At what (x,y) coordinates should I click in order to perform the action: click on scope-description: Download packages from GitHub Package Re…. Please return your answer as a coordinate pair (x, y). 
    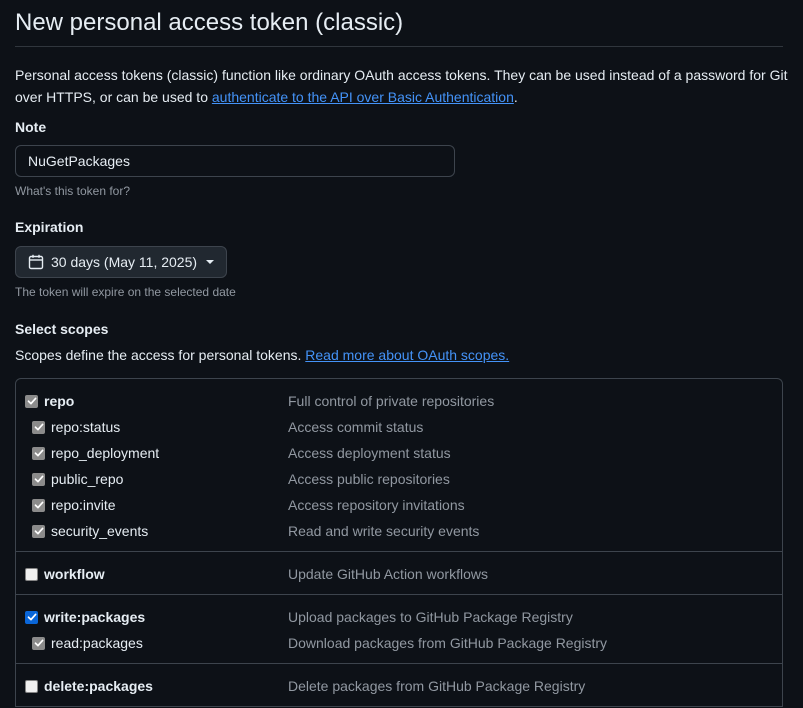
    Looking at the image, I should click on (448, 643).